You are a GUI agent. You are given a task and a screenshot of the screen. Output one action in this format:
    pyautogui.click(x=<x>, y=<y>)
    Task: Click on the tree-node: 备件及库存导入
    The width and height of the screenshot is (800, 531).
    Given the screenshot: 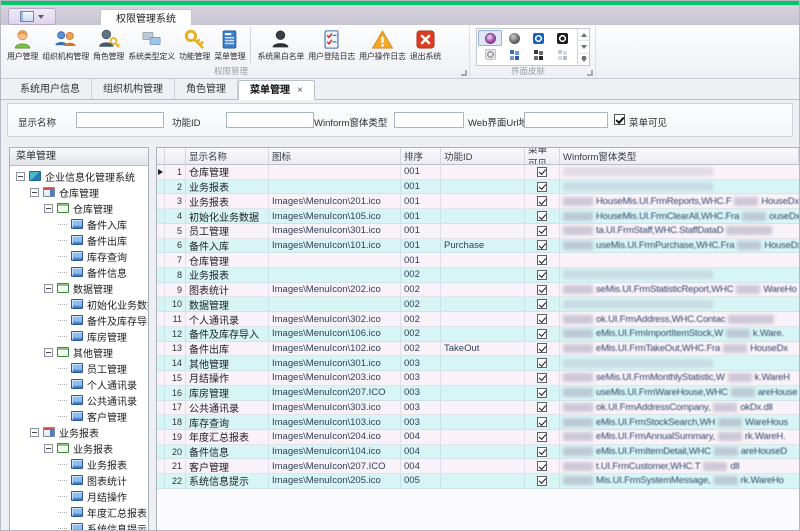 What is the action you would take?
    pyautogui.click(x=79, y=320)
    